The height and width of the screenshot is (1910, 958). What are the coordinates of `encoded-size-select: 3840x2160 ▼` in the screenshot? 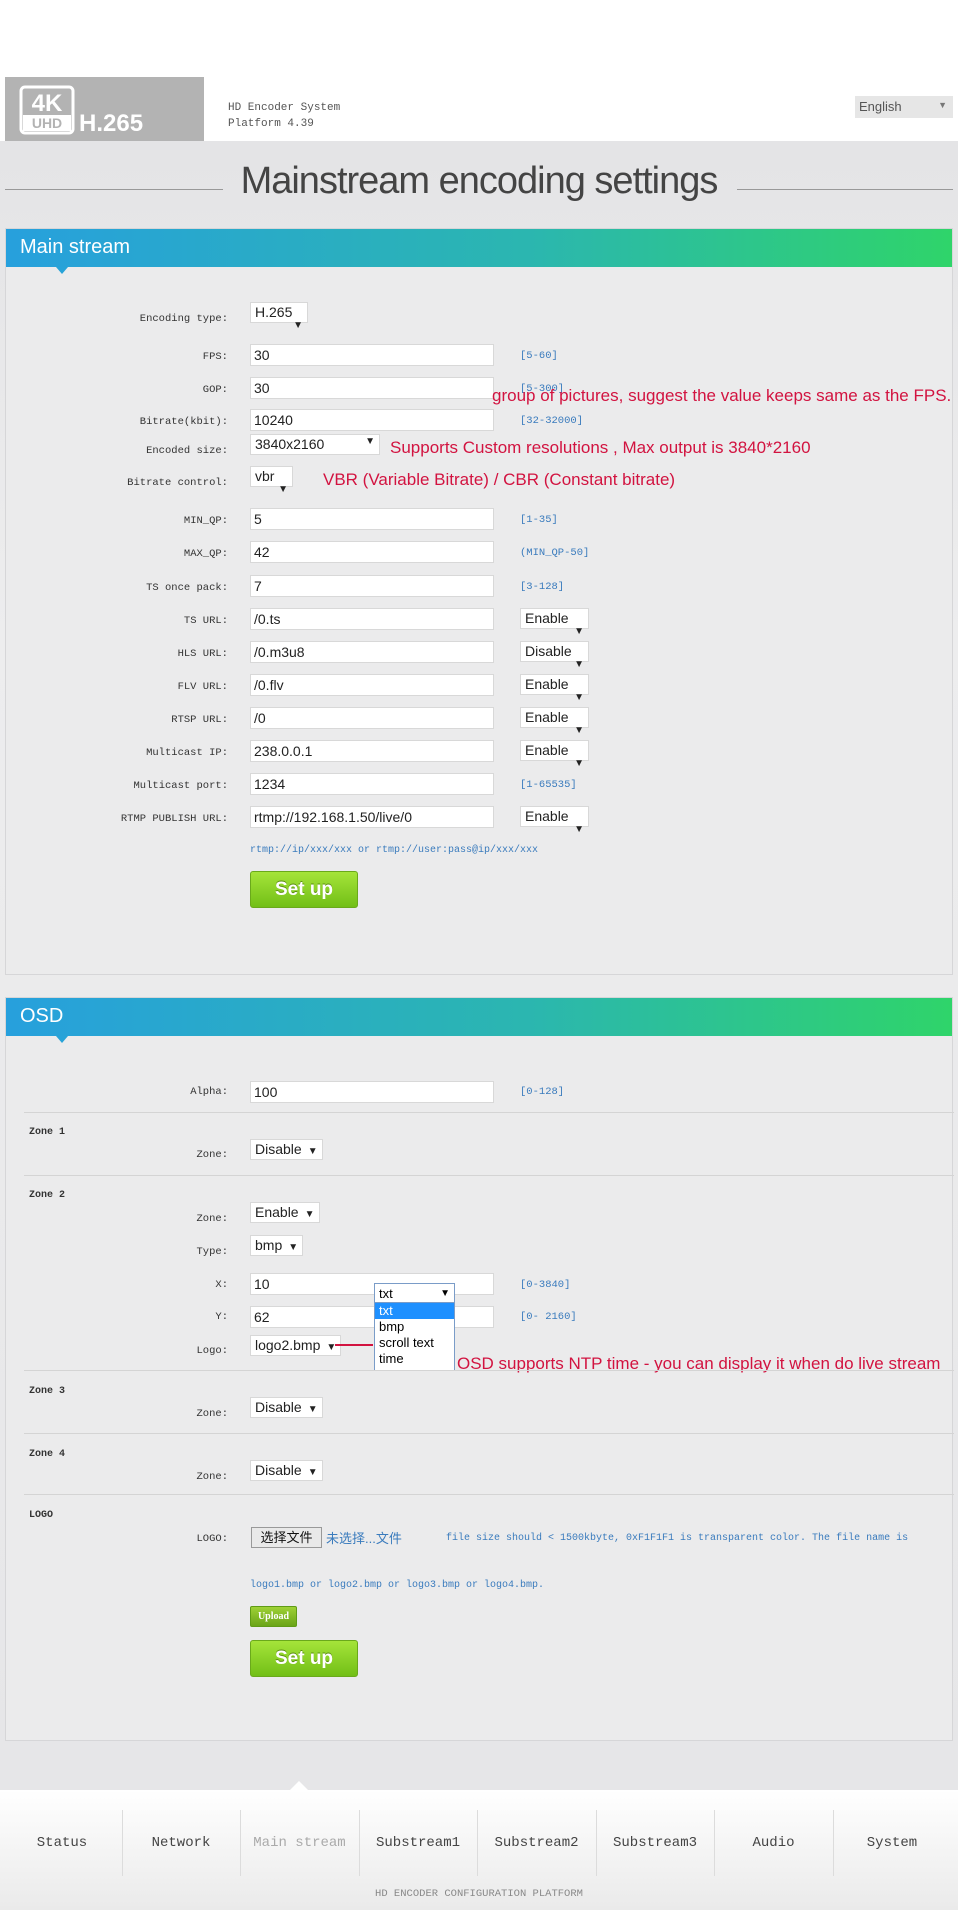 It's located at (315, 444).